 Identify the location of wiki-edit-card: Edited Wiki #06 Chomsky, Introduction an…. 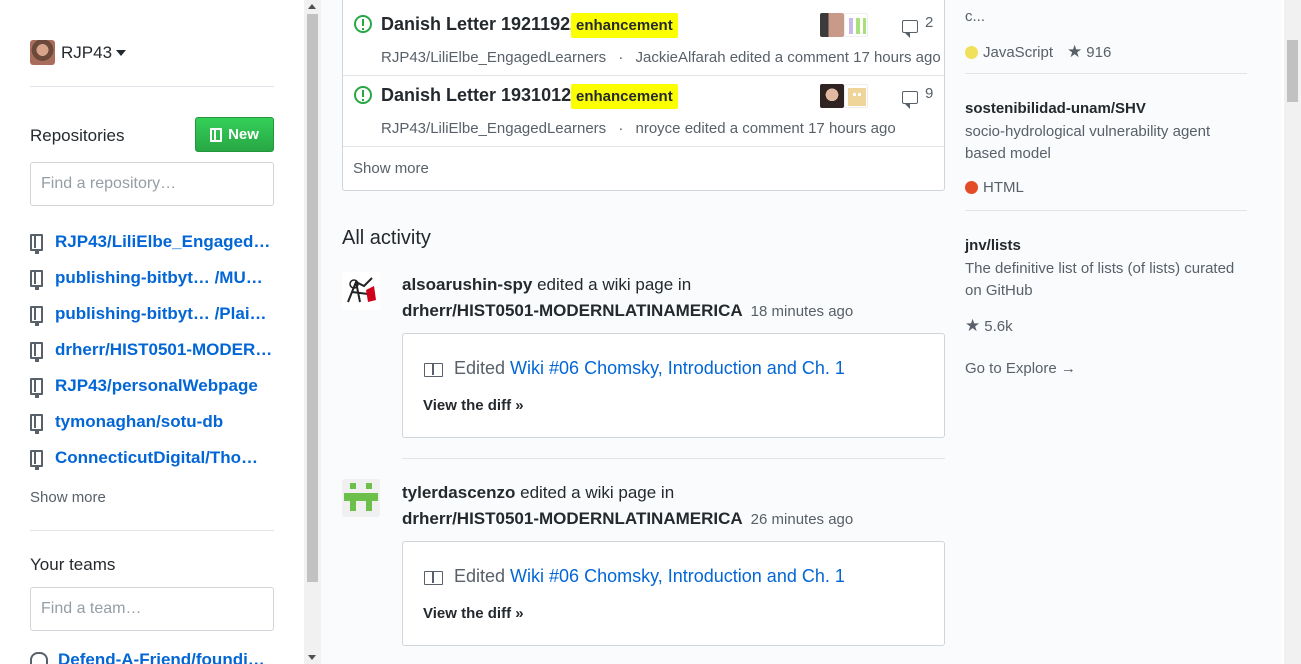
(673, 593).